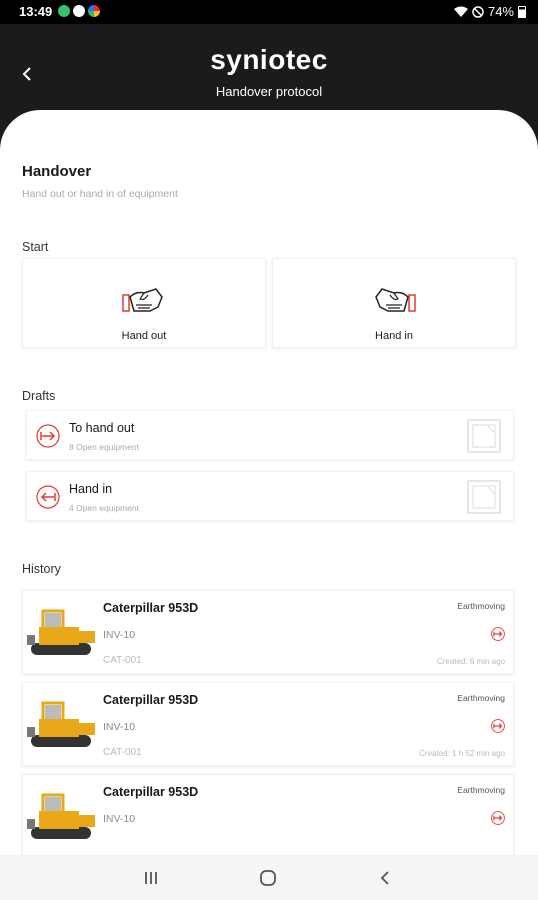 Image resolution: width=538 pixels, height=900 pixels. Describe the element at coordinates (268, 814) in the screenshot. I see `history-item: Caterpillar 953D INV-10 Earthmoving` at that location.